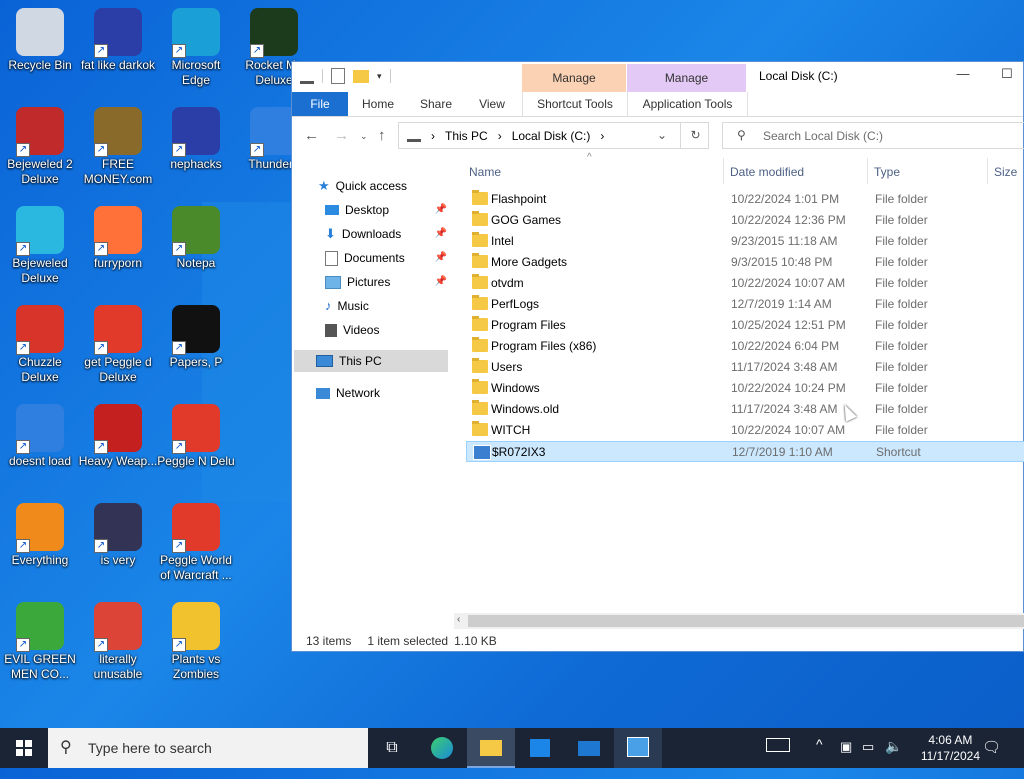 The height and width of the screenshot is (779, 1024). What do you see at coordinates (196, 347) in the screenshot?
I see `desktop-icon: ↗ Papers, P` at bounding box center [196, 347].